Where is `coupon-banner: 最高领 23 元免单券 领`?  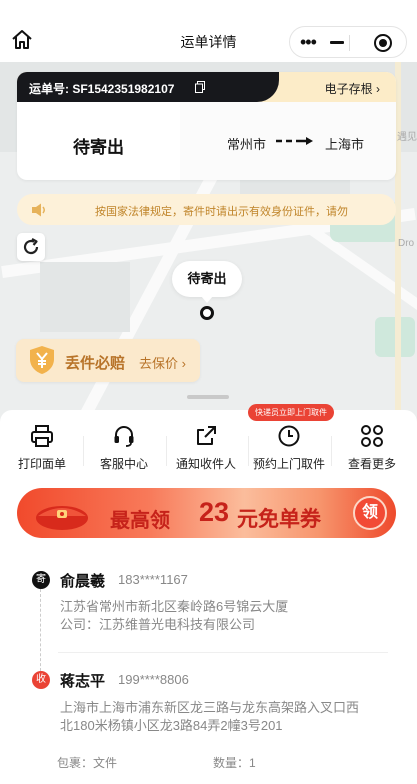
coupon-banner: 最高领 23 元免单券 领 is located at coordinates (206, 513).